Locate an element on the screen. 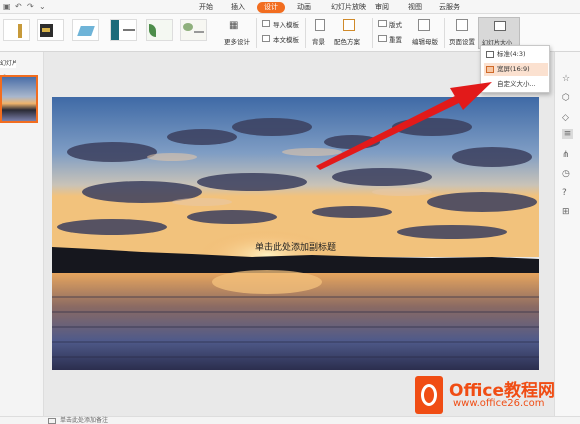 This screenshot has width=580, height=424. notes-icon is located at coordinates (52, 421).